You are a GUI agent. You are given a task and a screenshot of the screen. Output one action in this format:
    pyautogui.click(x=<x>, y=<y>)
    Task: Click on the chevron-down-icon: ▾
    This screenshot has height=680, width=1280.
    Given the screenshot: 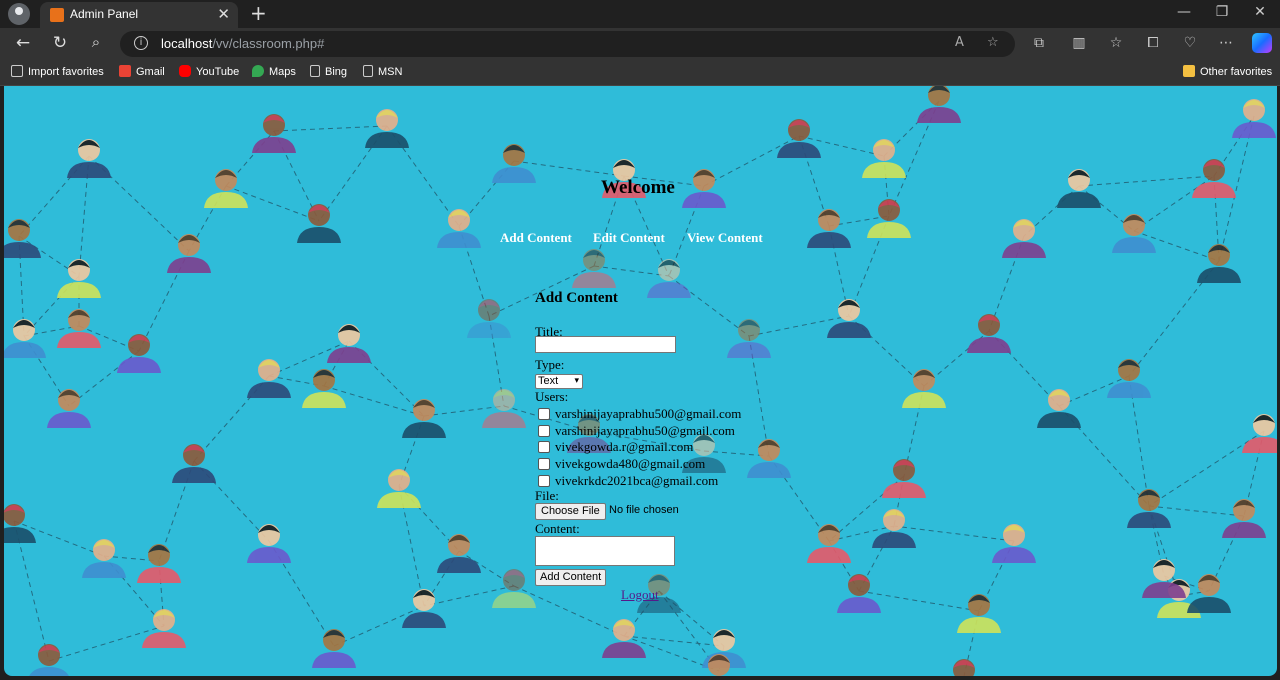 What is the action you would take?
    pyautogui.click(x=576, y=380)
    